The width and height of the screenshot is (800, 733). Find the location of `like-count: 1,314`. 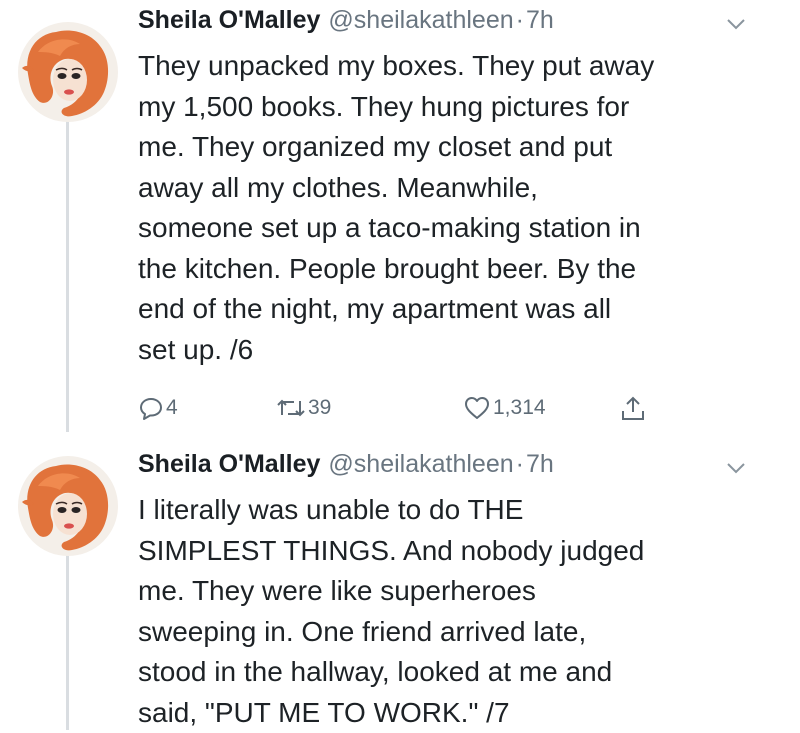

like-count: 1,314 is located at coordinates (519, 408).